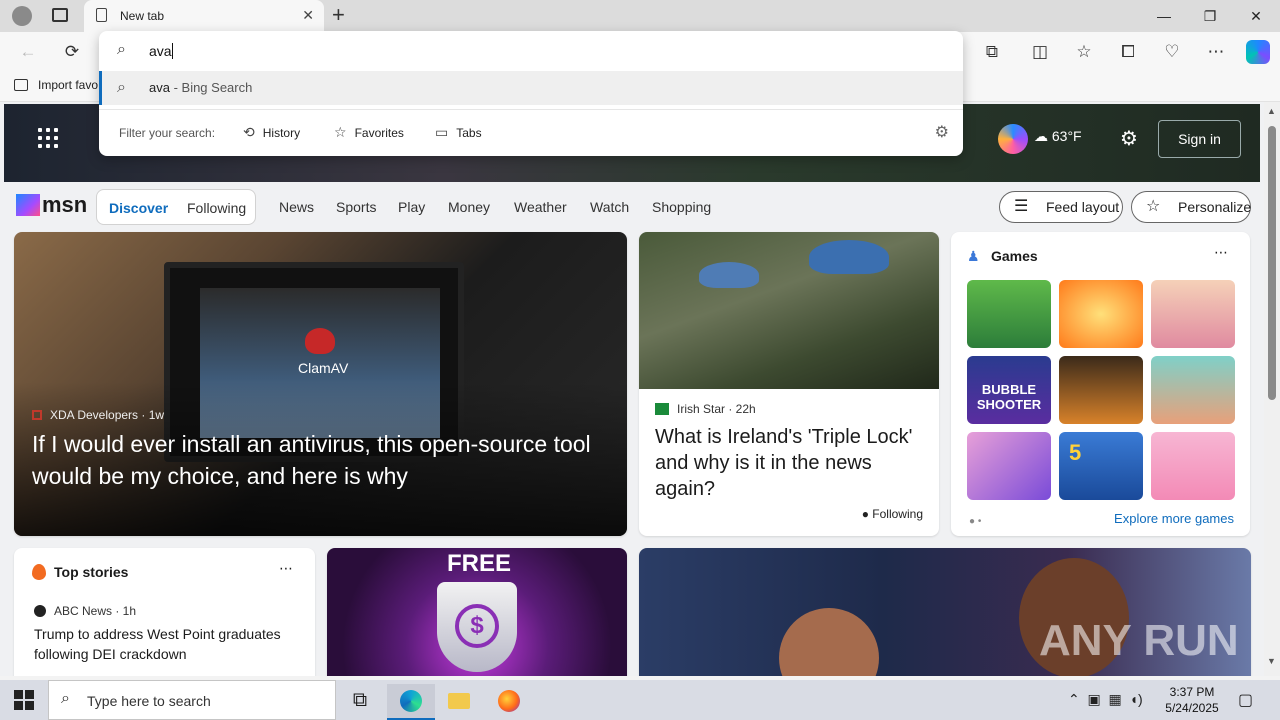  What do you see at coordinates (442, 132) in the screenshot?
I see `tabs-icon: ▭` at bounding box center [442, 132].